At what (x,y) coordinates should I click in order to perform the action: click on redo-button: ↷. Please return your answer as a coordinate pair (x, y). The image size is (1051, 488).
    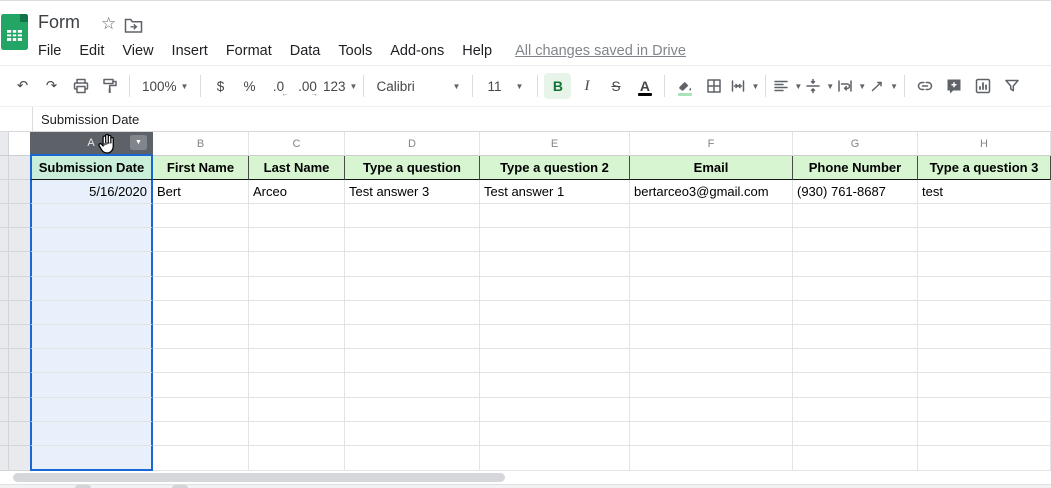
    Looking at the image, I should click on (51, 86).